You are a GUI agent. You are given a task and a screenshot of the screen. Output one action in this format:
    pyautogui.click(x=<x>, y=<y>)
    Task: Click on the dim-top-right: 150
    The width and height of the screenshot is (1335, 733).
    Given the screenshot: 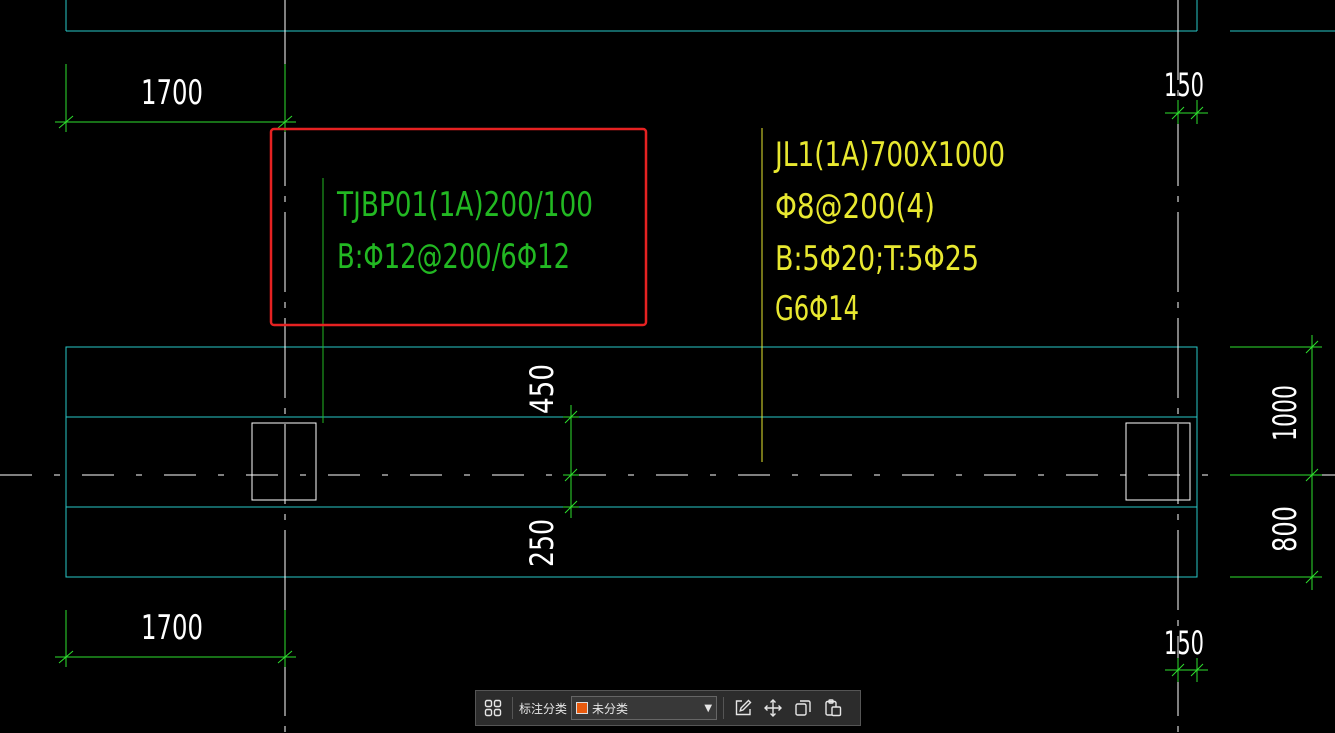 What is the action you would take?
    pyautogui.click(x=1184, y=85)
    